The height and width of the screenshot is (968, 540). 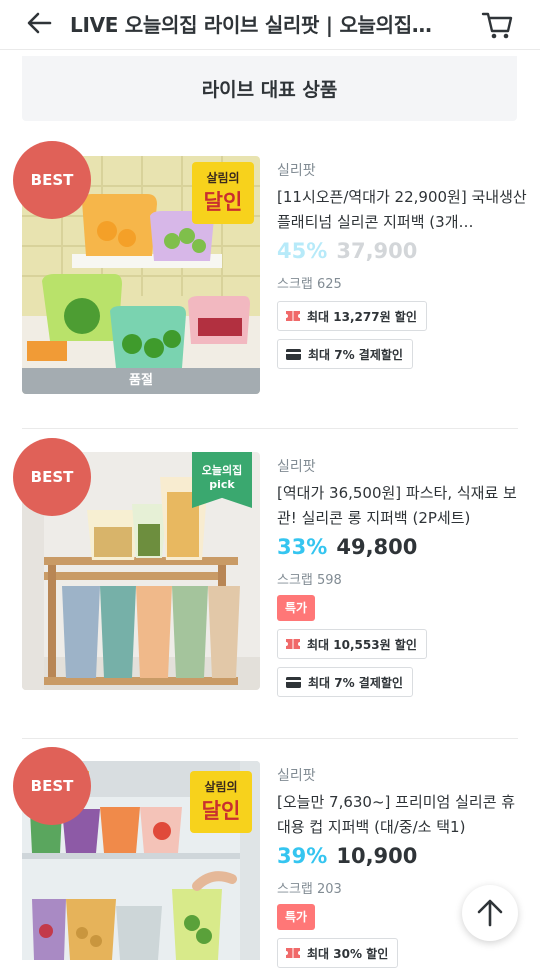 What do you see at coordinates (141, 381) in the screenshot?
I see `soldout-overlay: 품절` at bounding box center [141, 381].